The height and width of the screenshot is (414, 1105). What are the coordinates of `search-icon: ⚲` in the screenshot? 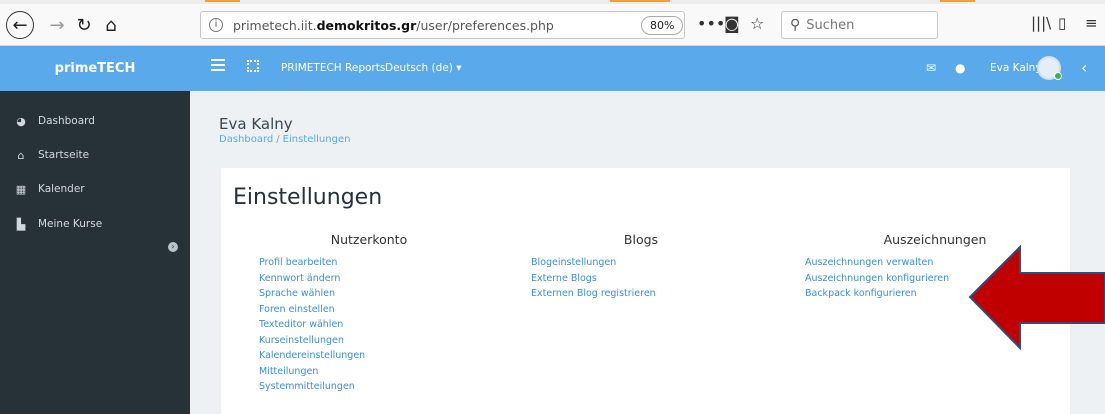 It's located at (795, 25).